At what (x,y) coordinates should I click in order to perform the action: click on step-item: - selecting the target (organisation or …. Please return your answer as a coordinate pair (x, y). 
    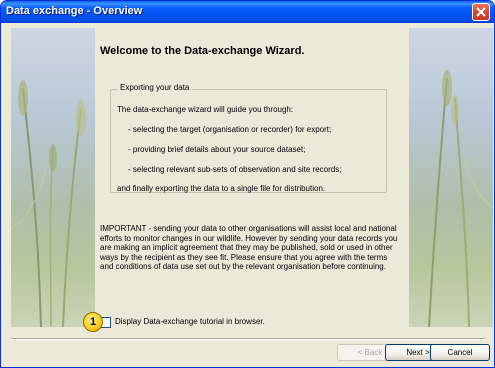
    Looking at the image, I should click on (230, 129).